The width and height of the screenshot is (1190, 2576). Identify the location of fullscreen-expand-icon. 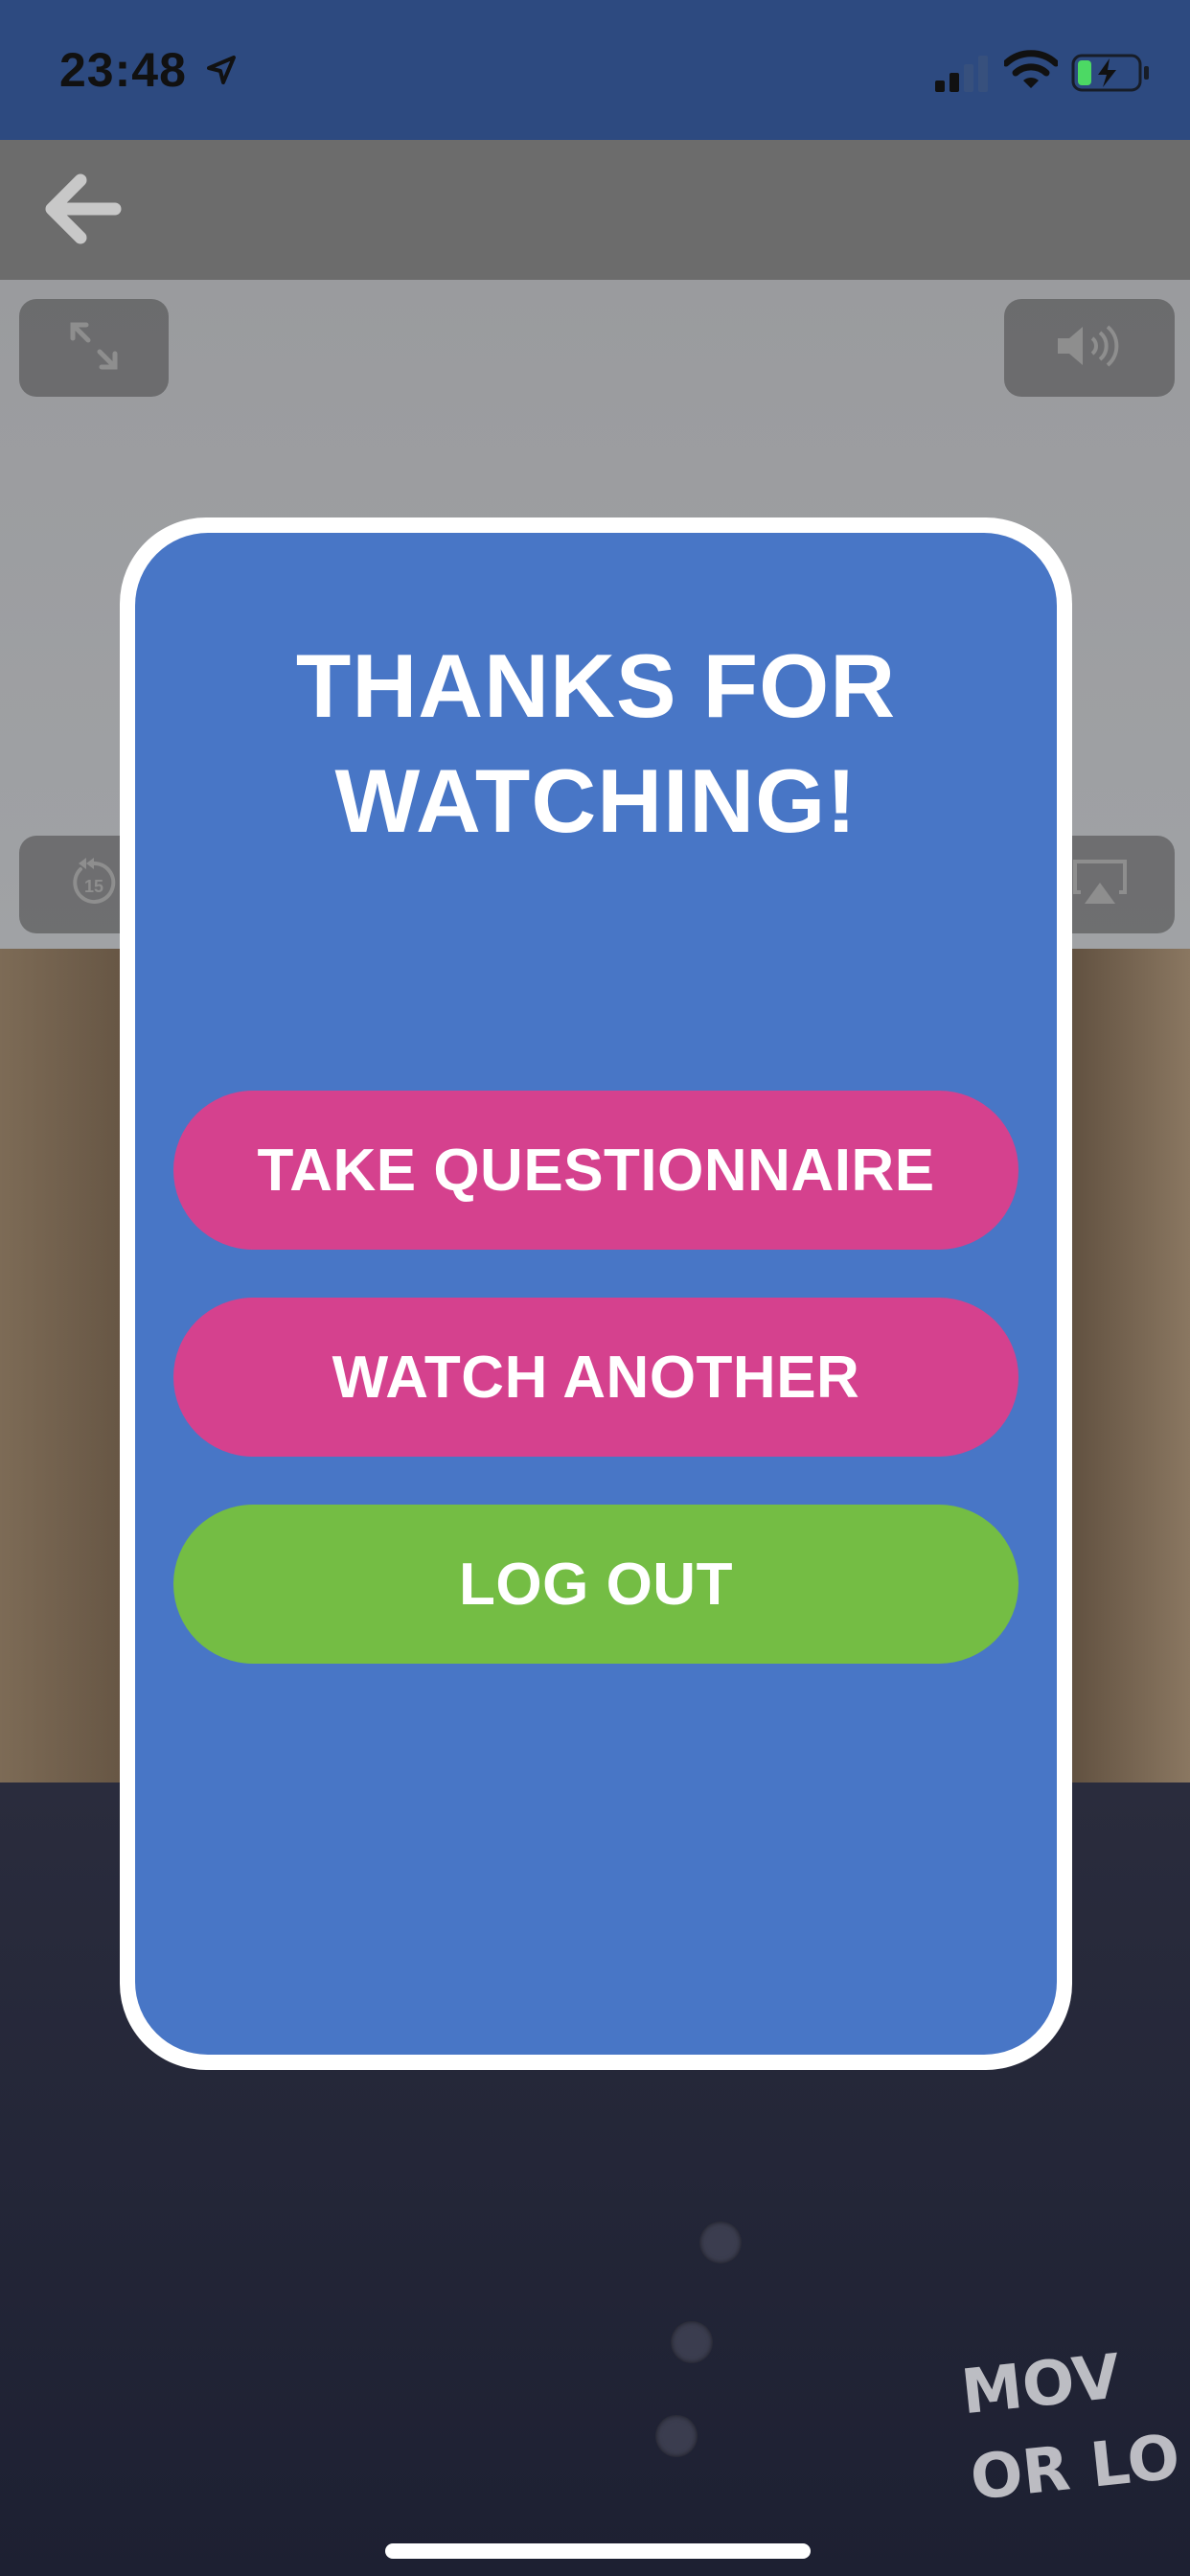
(94, 348).